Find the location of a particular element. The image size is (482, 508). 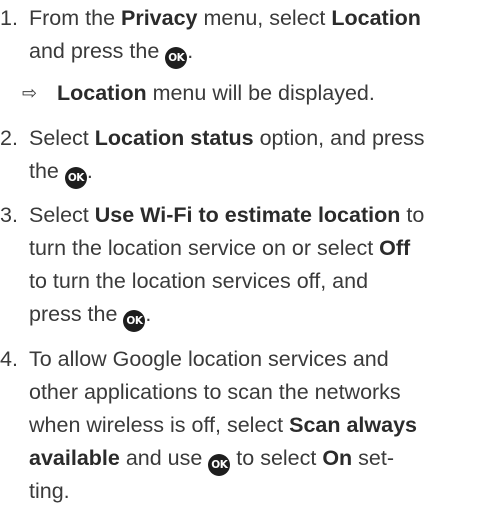

step-number: 1. is located at coordinates (9, 18).